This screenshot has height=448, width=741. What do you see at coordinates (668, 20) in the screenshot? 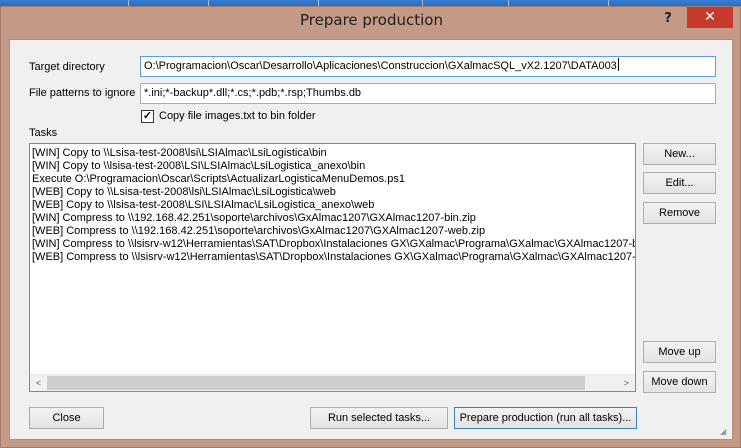
I see `help-button: ?` at bounding box center [668, 20].